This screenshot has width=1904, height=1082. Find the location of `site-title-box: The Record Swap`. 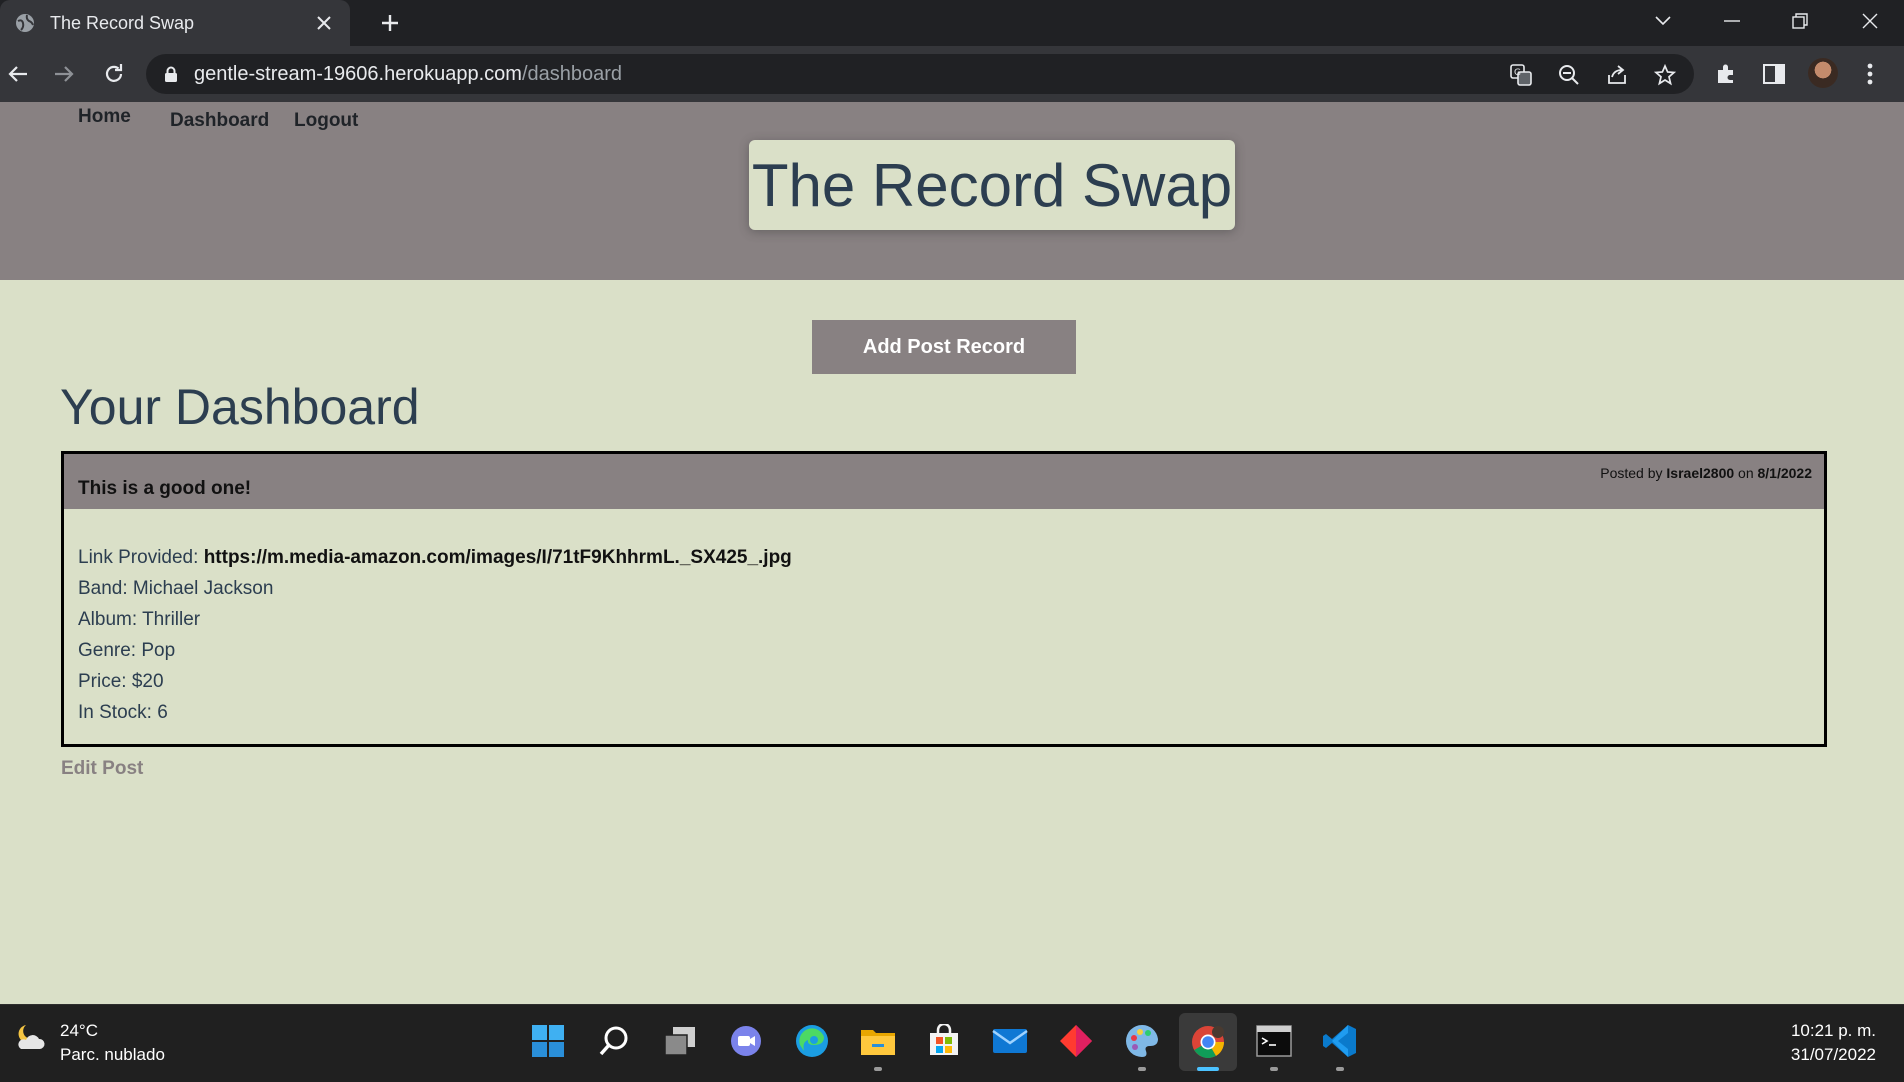

site-title-box: The Record Swap is located at coordinates (992, 185).